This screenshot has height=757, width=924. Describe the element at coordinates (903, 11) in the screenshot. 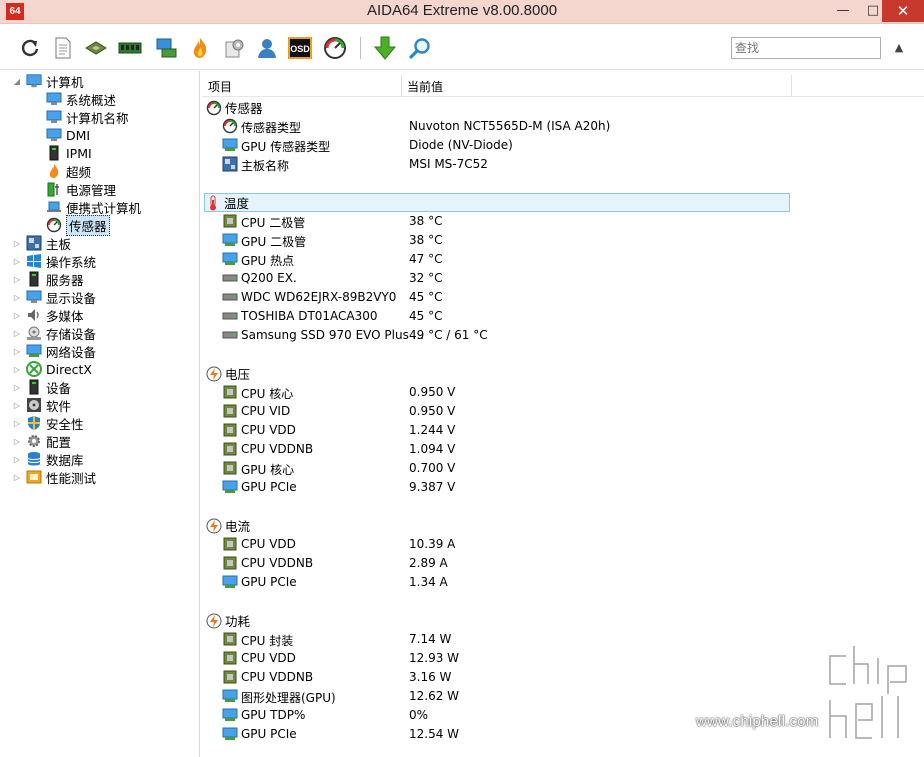

I see `close-button: ✕` at that location.